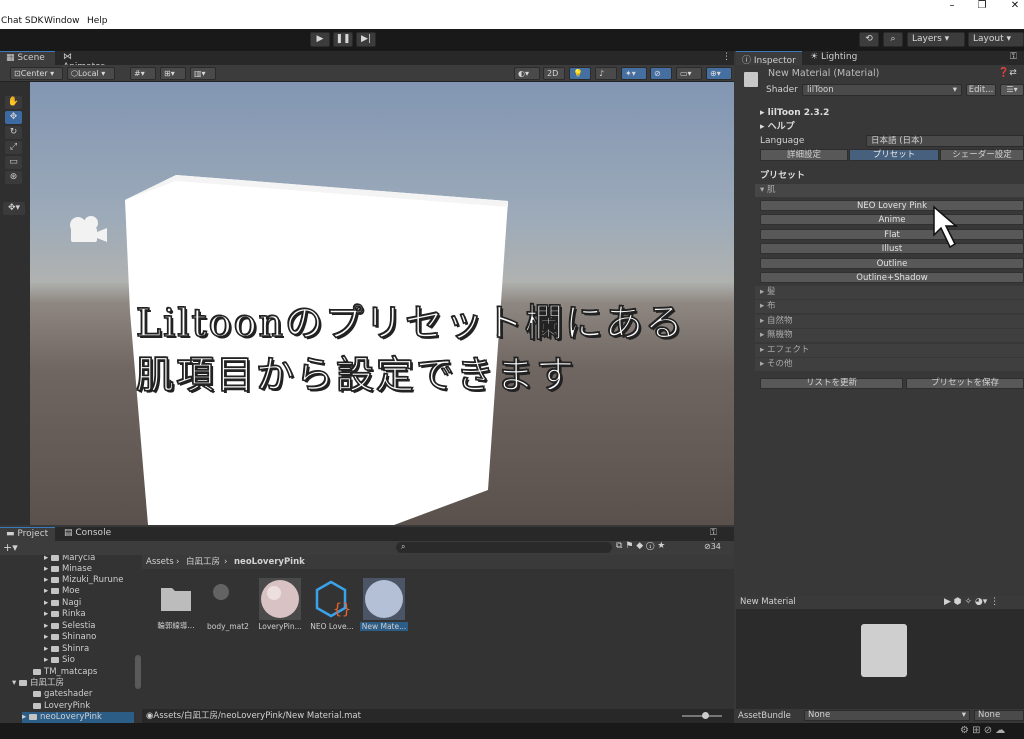  What do you see at coordinates (718, 537) in the screenshot?
I see `project-lock-icon: ⚿ ⋮` at bounding box center [718, 537].